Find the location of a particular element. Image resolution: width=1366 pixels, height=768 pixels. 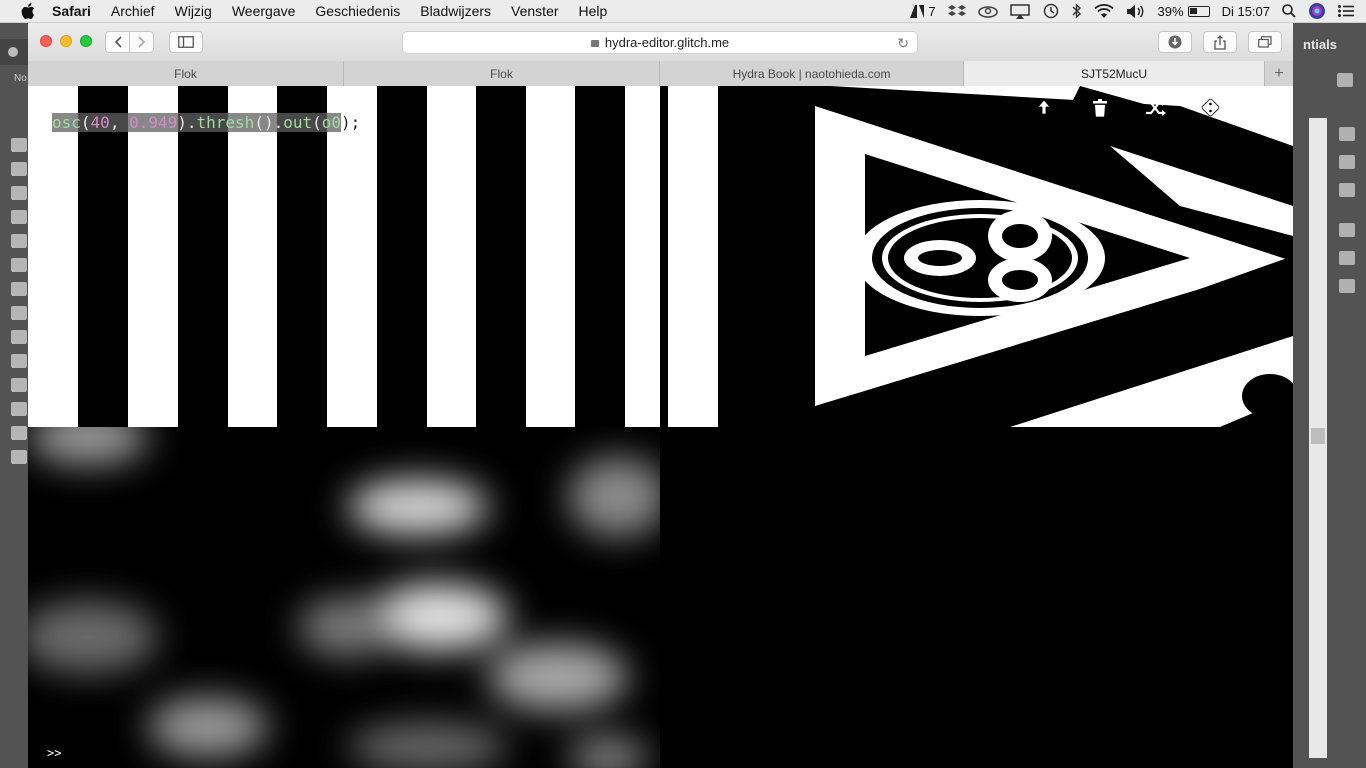

magic-wand-tool-icon is located at coordinates (19, 169).